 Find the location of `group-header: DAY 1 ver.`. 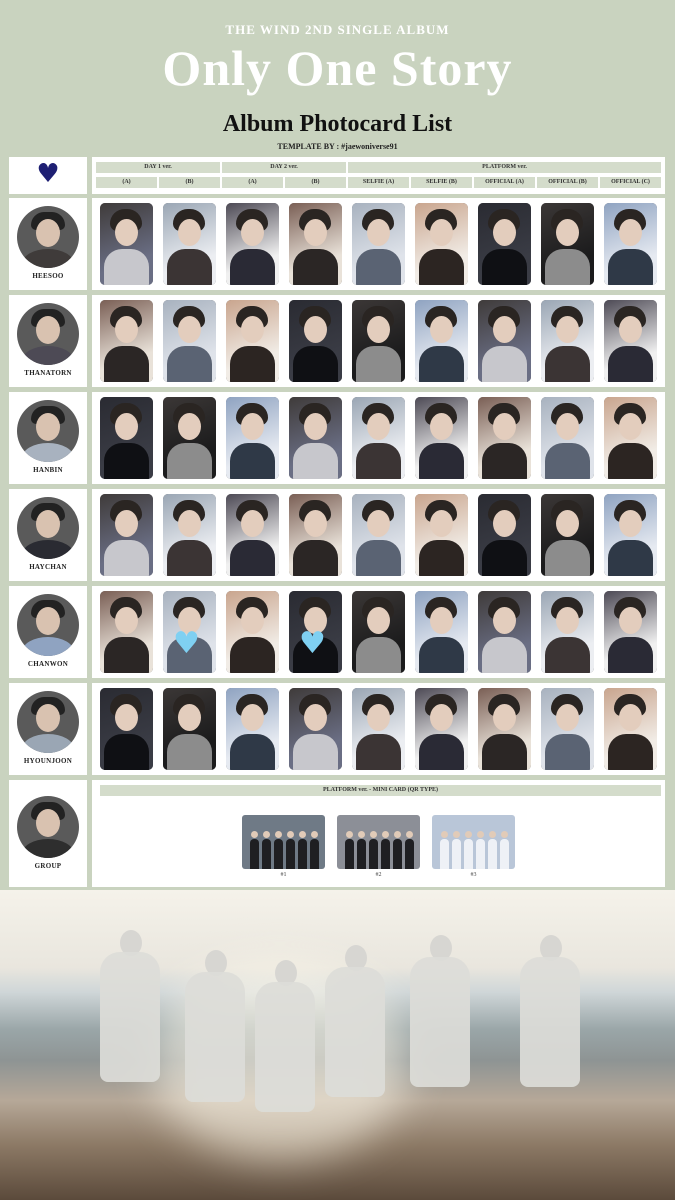

group-header: DAY 1 ver. is located at coordinates (158, 167).